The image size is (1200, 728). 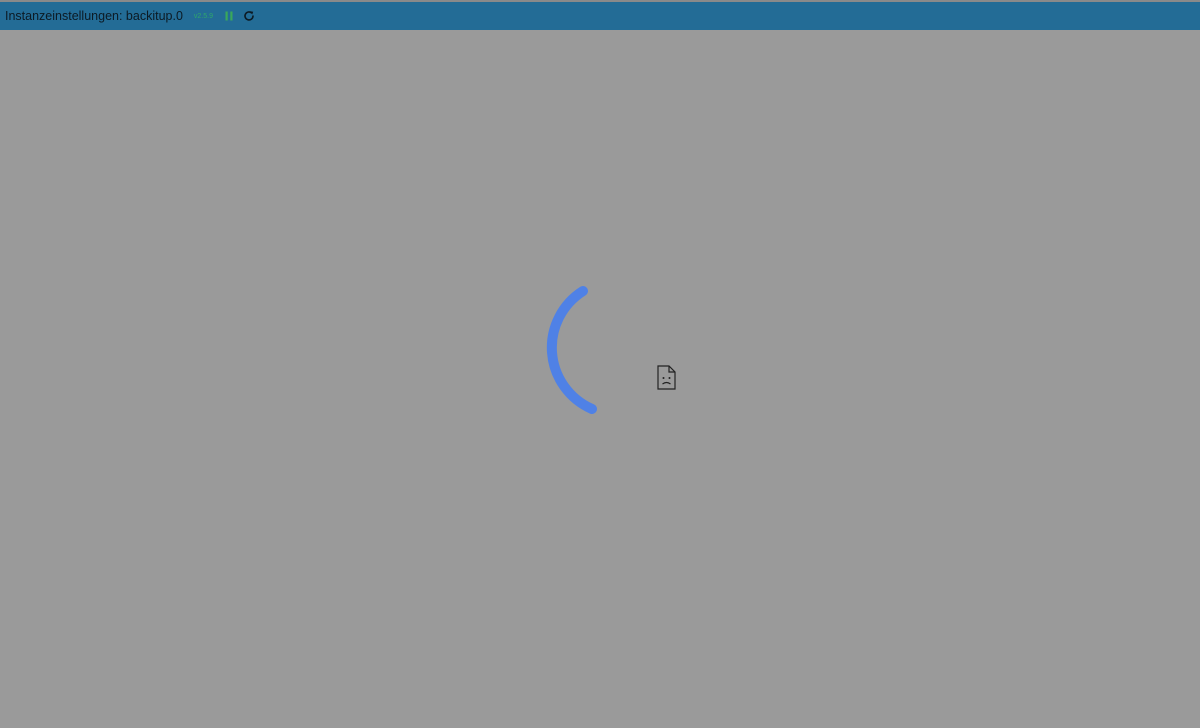 I want to click on loading-spinner, so click(x=571, y=350).